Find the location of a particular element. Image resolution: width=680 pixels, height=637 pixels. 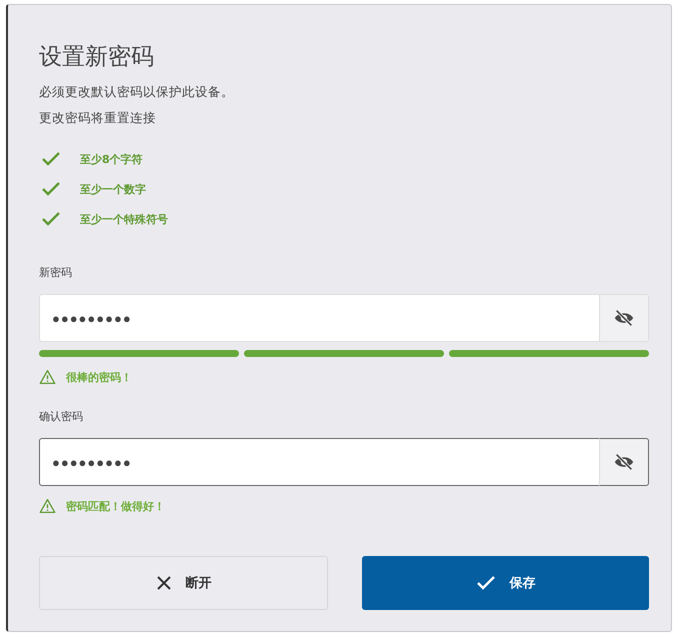

requirement-text: 至少一个数字 is located at coordinates (113, 189).